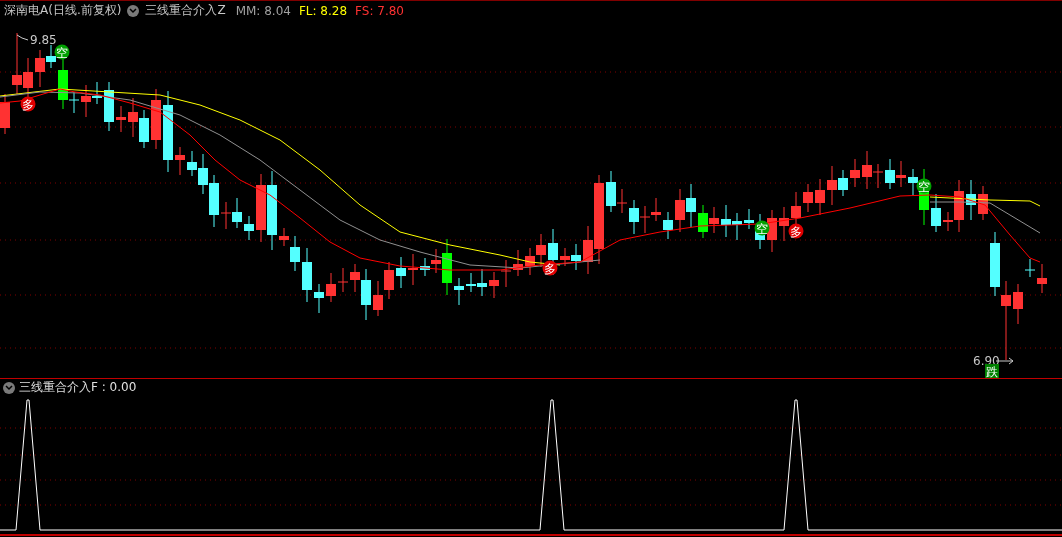 This screenshot has width=1062, height=537. What do you see at coordinates (185, 10) in the screenshot?
I see `indicator-name: 三线重合介入Z` at bounding box center [185, 10].